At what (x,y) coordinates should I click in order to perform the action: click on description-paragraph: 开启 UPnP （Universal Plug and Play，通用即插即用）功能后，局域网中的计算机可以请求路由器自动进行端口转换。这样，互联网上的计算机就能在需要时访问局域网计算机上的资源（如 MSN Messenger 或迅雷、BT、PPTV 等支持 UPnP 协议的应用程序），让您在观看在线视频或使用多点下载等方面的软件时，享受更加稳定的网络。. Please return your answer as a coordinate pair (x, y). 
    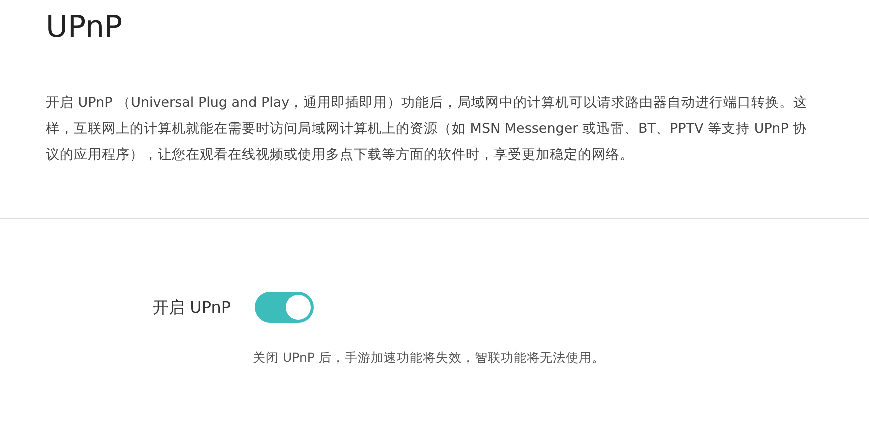
    Looking at the image, I should click on (427, 129).